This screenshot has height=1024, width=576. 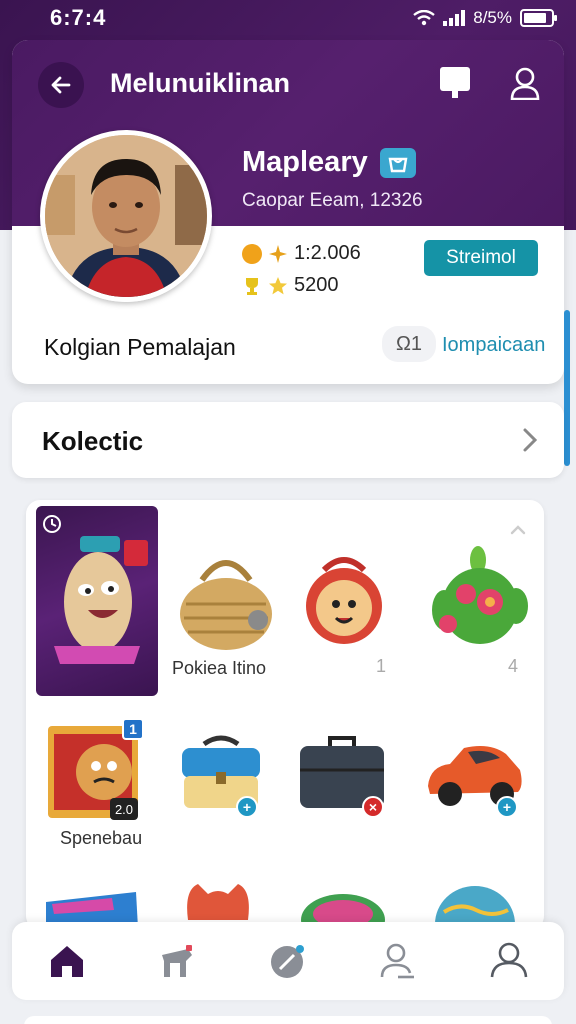 I want to click on back-button, so click(x=61, y=85).